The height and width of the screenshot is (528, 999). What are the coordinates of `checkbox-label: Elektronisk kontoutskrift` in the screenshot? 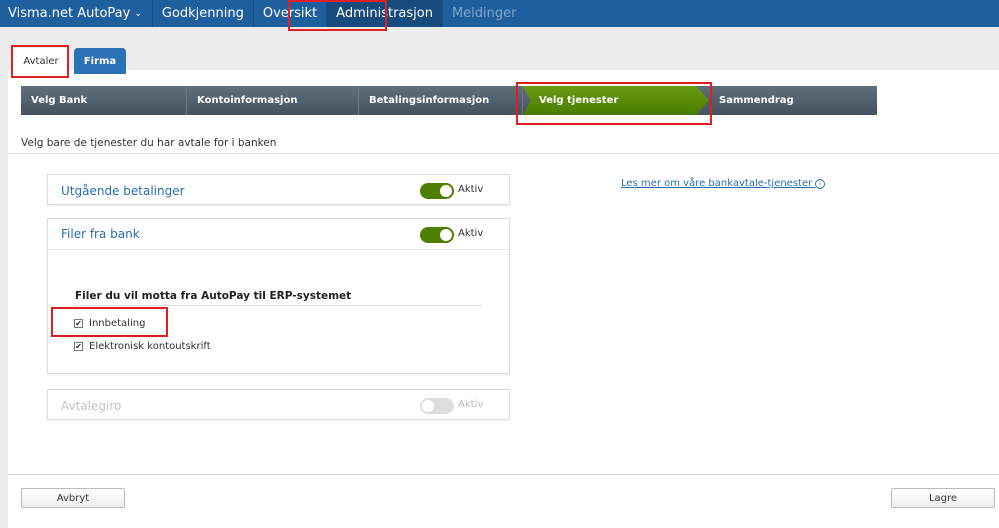 It's located at (150, 346).